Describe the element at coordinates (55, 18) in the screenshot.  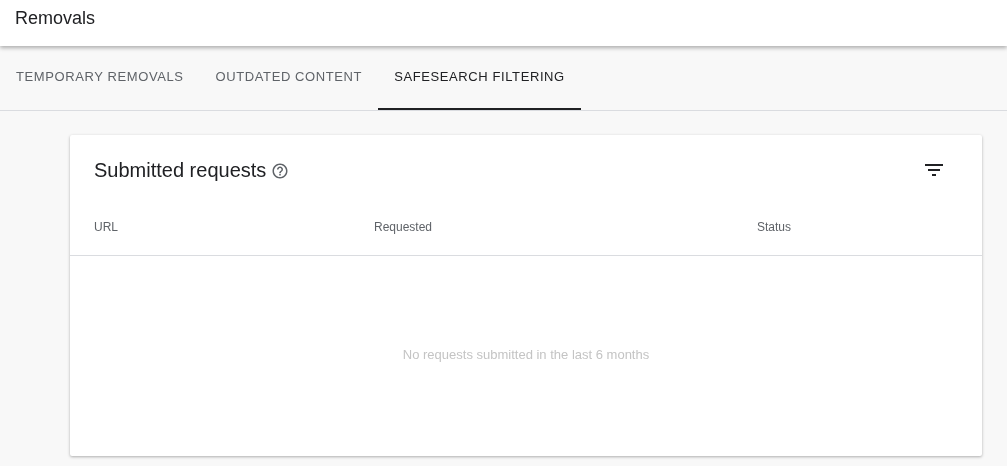
I see `page-title: Removals` at that location.